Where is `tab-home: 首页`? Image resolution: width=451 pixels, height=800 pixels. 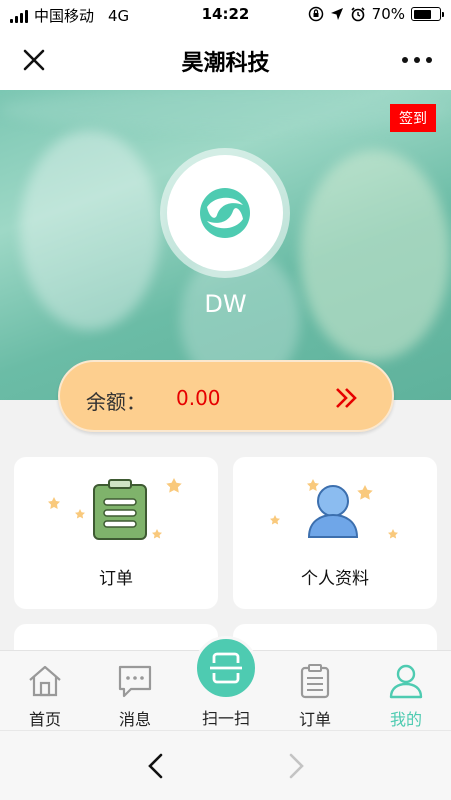 tab-home: 首页 is located at coordinates (45, 691).